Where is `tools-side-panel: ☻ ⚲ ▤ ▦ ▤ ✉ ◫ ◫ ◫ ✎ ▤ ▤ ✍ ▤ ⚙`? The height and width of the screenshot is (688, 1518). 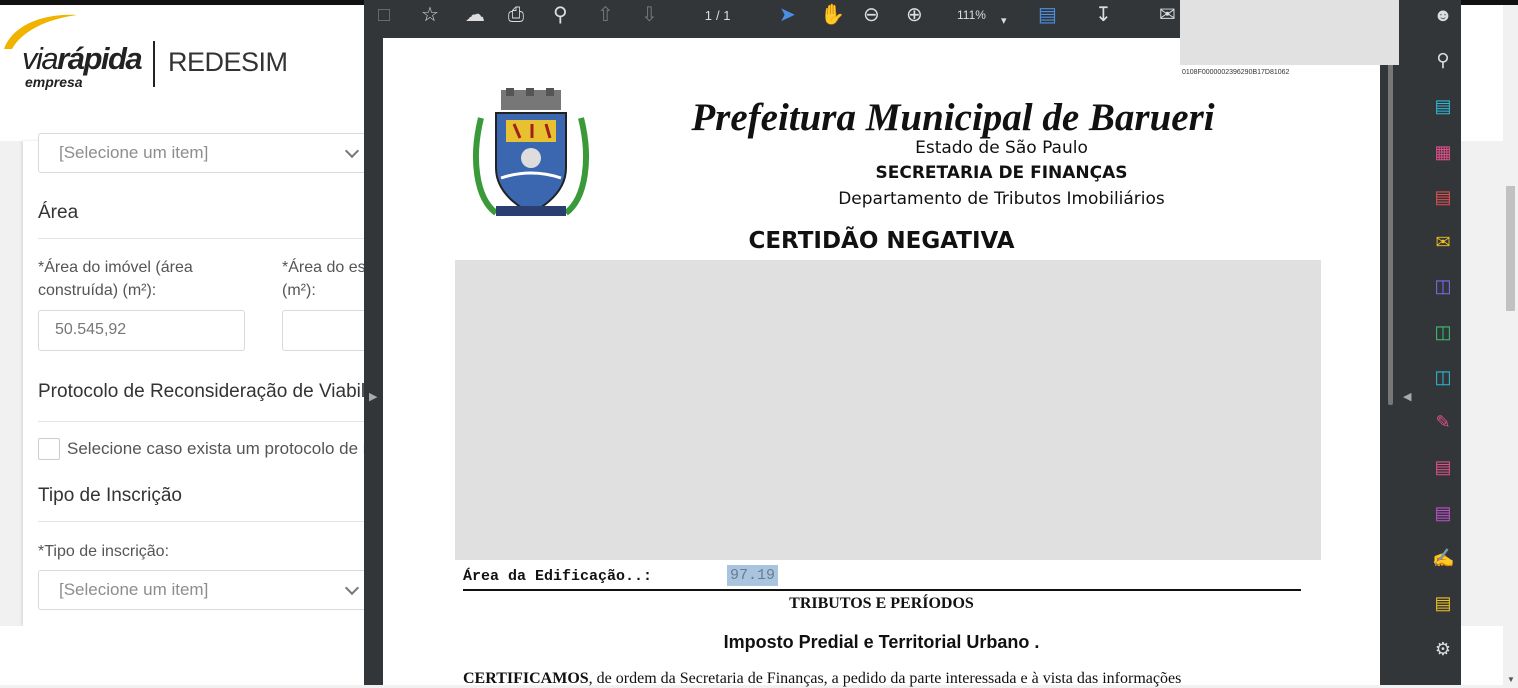 tools-side-panel: ☻ ⚲ ▤ ▦ ▤ ✉ ◫ ◫ ◫ ✎ ▤ ▤ ✍ ▤ ⚙ is located at coordinates (1442, 342).